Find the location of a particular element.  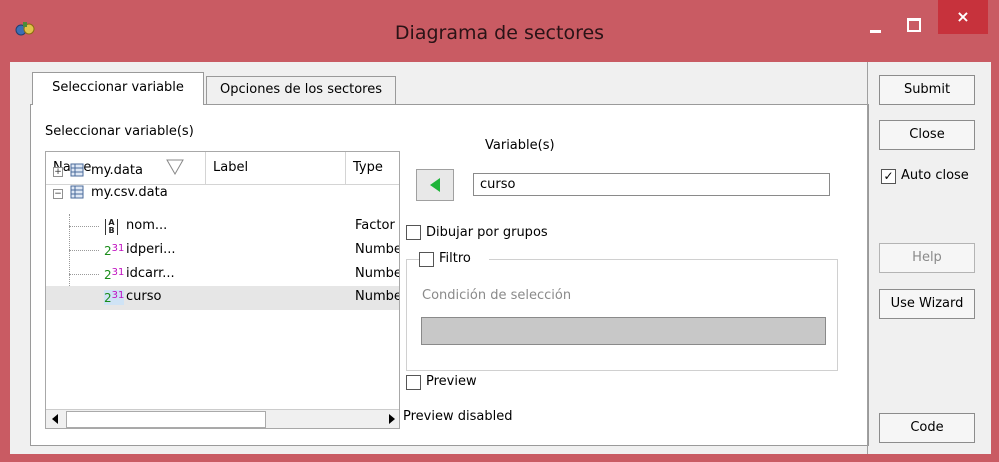

dataset-name: my.data is located at coordinates (117, 170).